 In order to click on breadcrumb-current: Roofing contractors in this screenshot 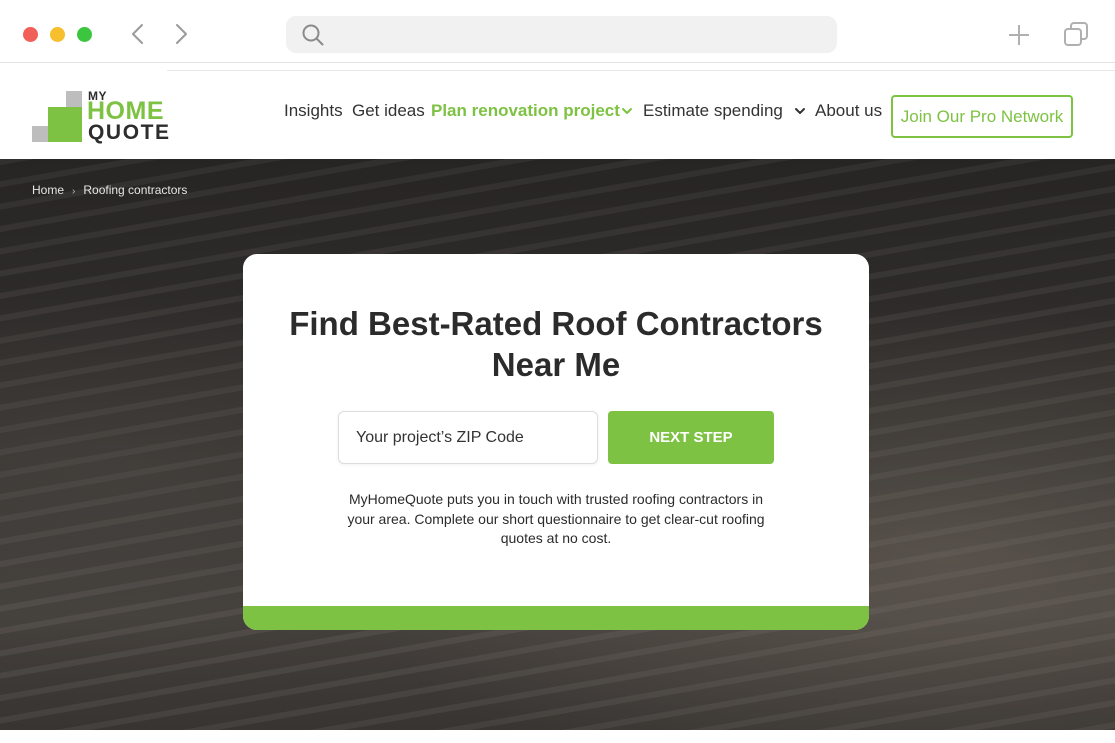, I will do `click(135, 190)`.